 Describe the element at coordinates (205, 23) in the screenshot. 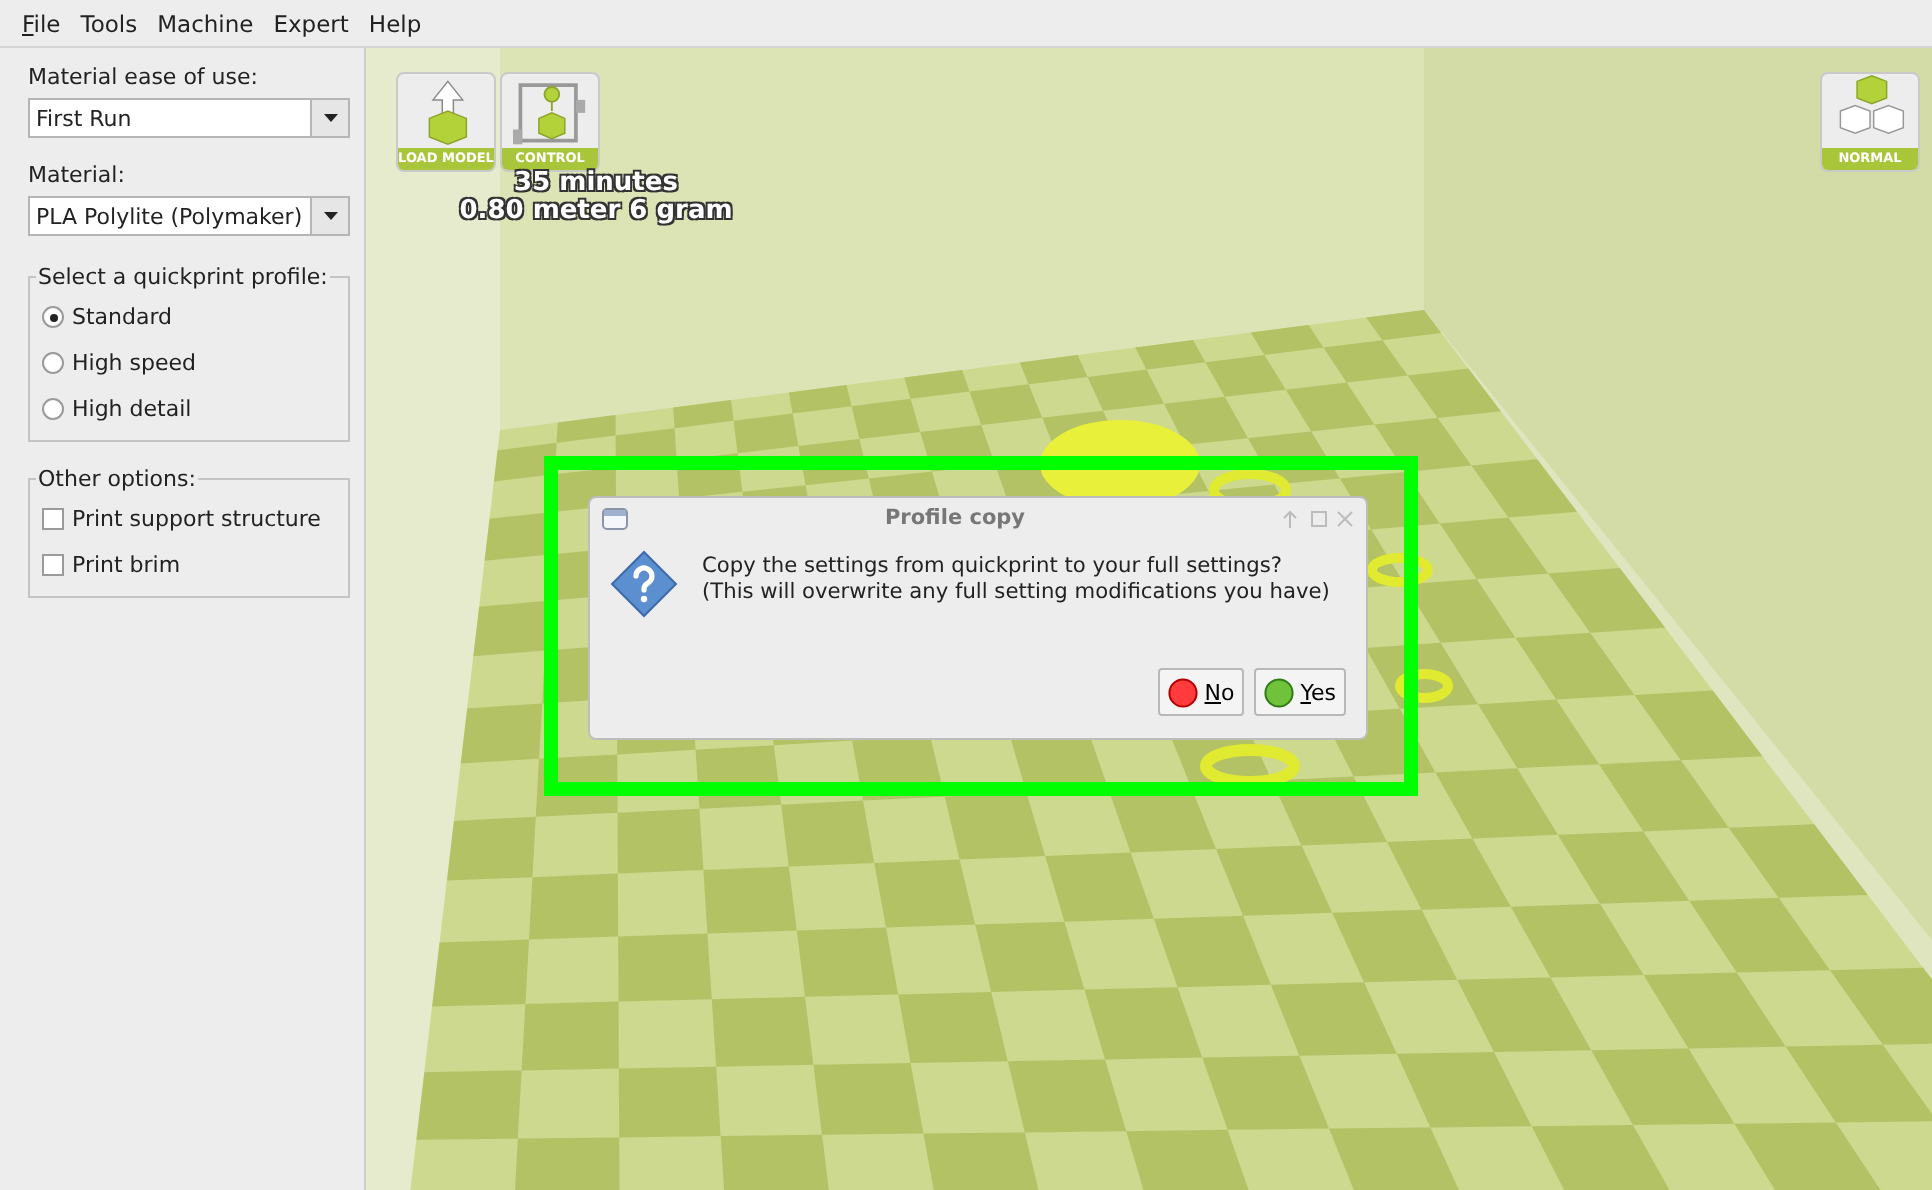

I see `menu-item: Machine` at that location.